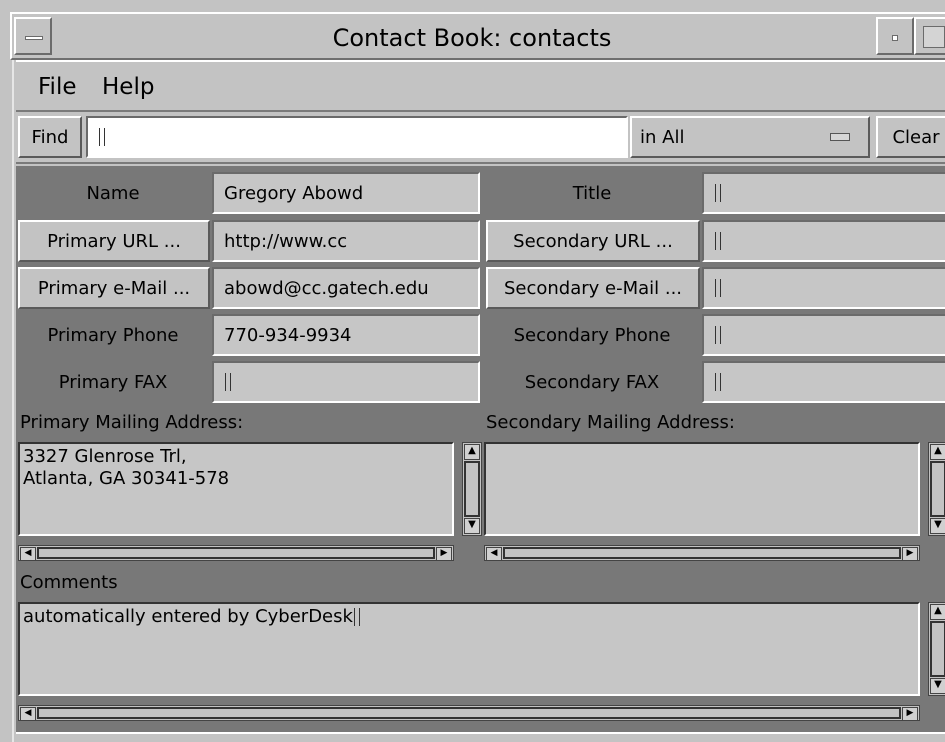  I want to click on title-bar: Contact Book: contacts, so click(477, 36).